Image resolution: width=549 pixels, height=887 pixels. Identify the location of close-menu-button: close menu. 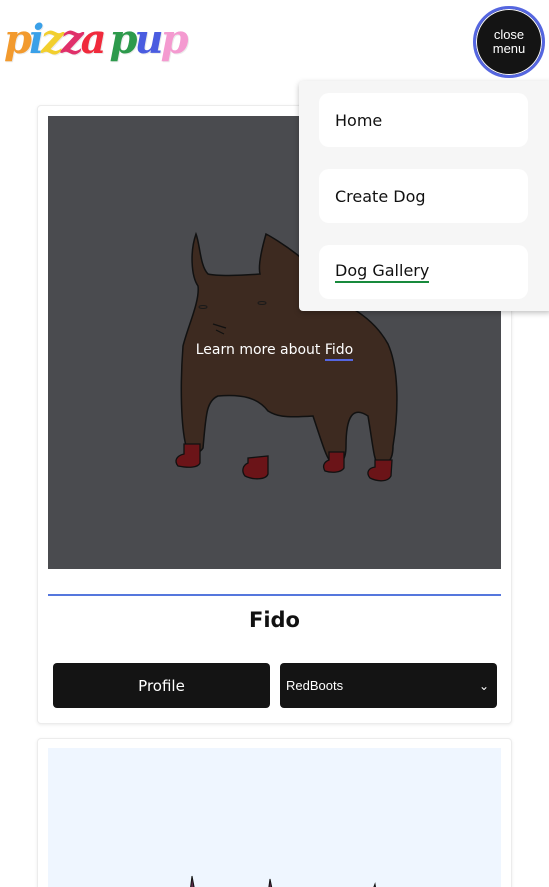
(509, 42).